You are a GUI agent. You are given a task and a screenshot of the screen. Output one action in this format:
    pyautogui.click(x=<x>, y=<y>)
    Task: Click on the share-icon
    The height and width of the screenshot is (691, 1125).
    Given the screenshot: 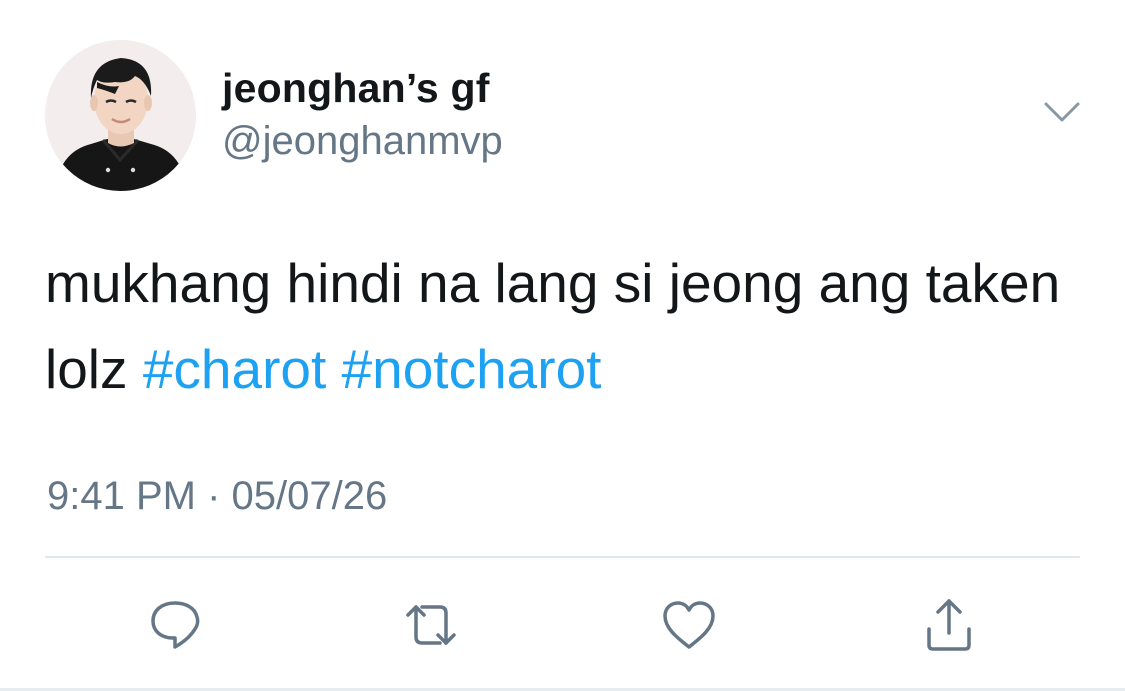 What is the action you would take?
    pyautogui.click(x=949, y=625)
    